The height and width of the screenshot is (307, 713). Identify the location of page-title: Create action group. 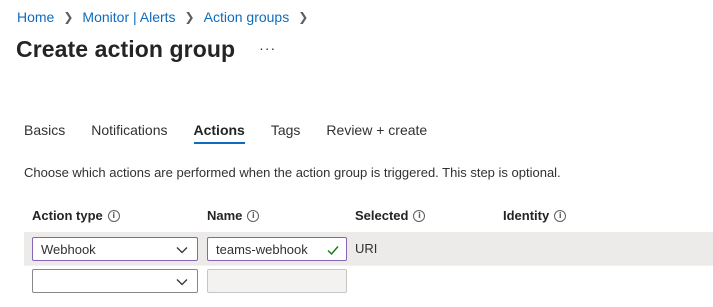
(126, 49).